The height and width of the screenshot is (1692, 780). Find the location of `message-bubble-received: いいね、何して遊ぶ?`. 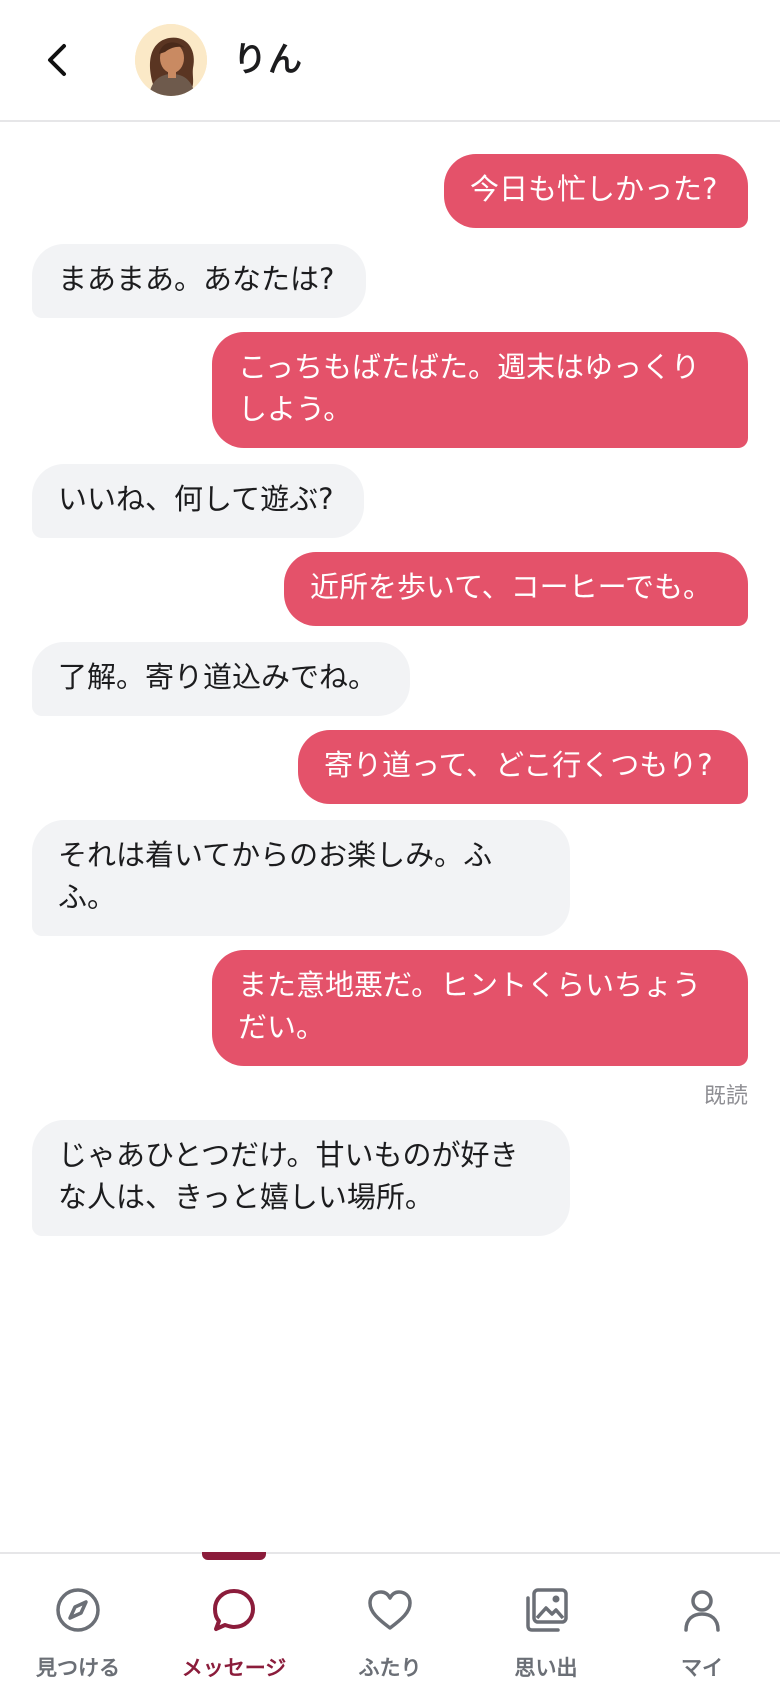

message-bubble-received: いいね、何して遊ぶ? is located at coordinates (198, 501).